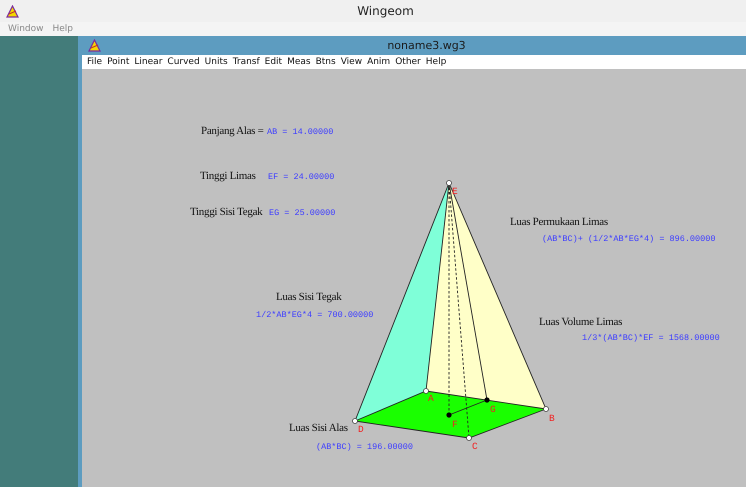  I want to click on document-title: noname3.wg3, so click(426, 45).